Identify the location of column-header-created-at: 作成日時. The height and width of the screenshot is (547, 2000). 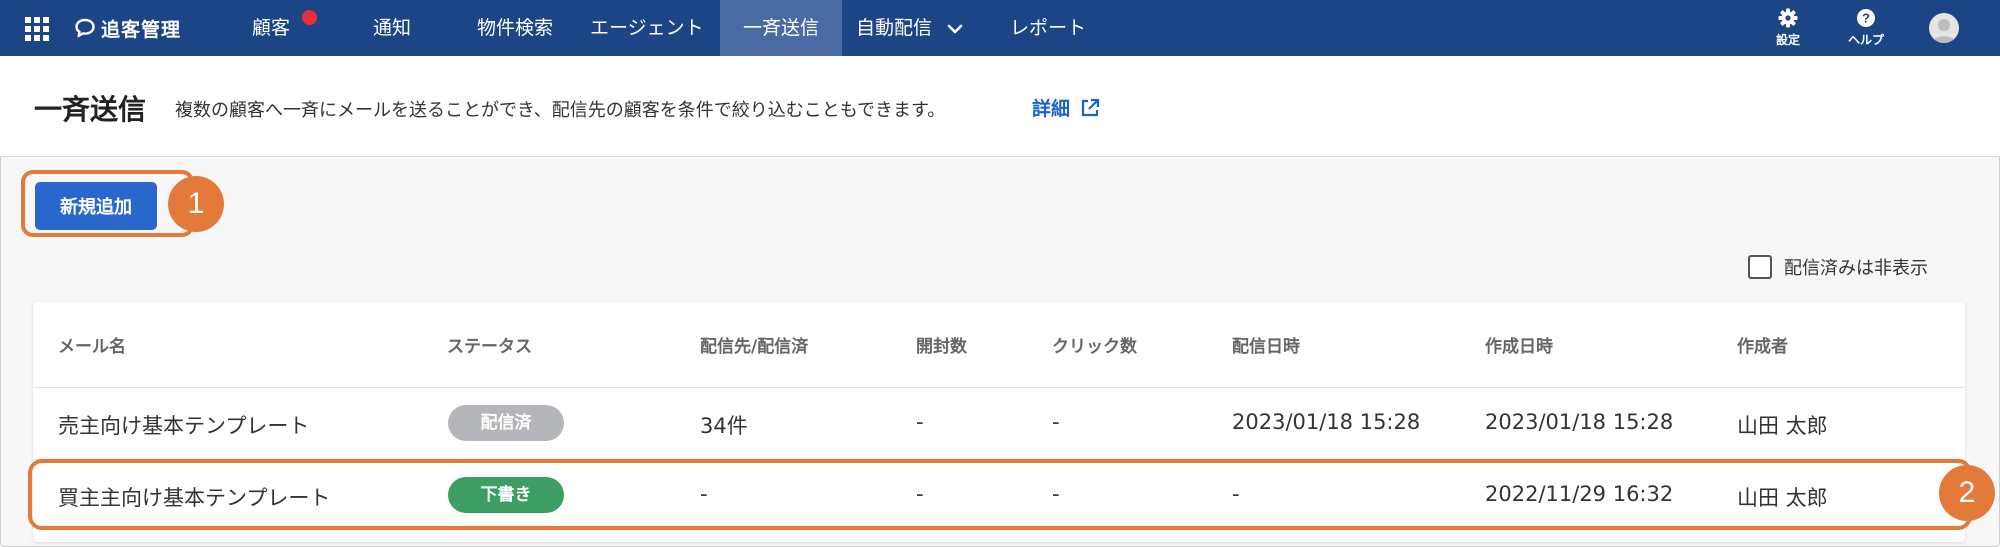
(1519, 344).